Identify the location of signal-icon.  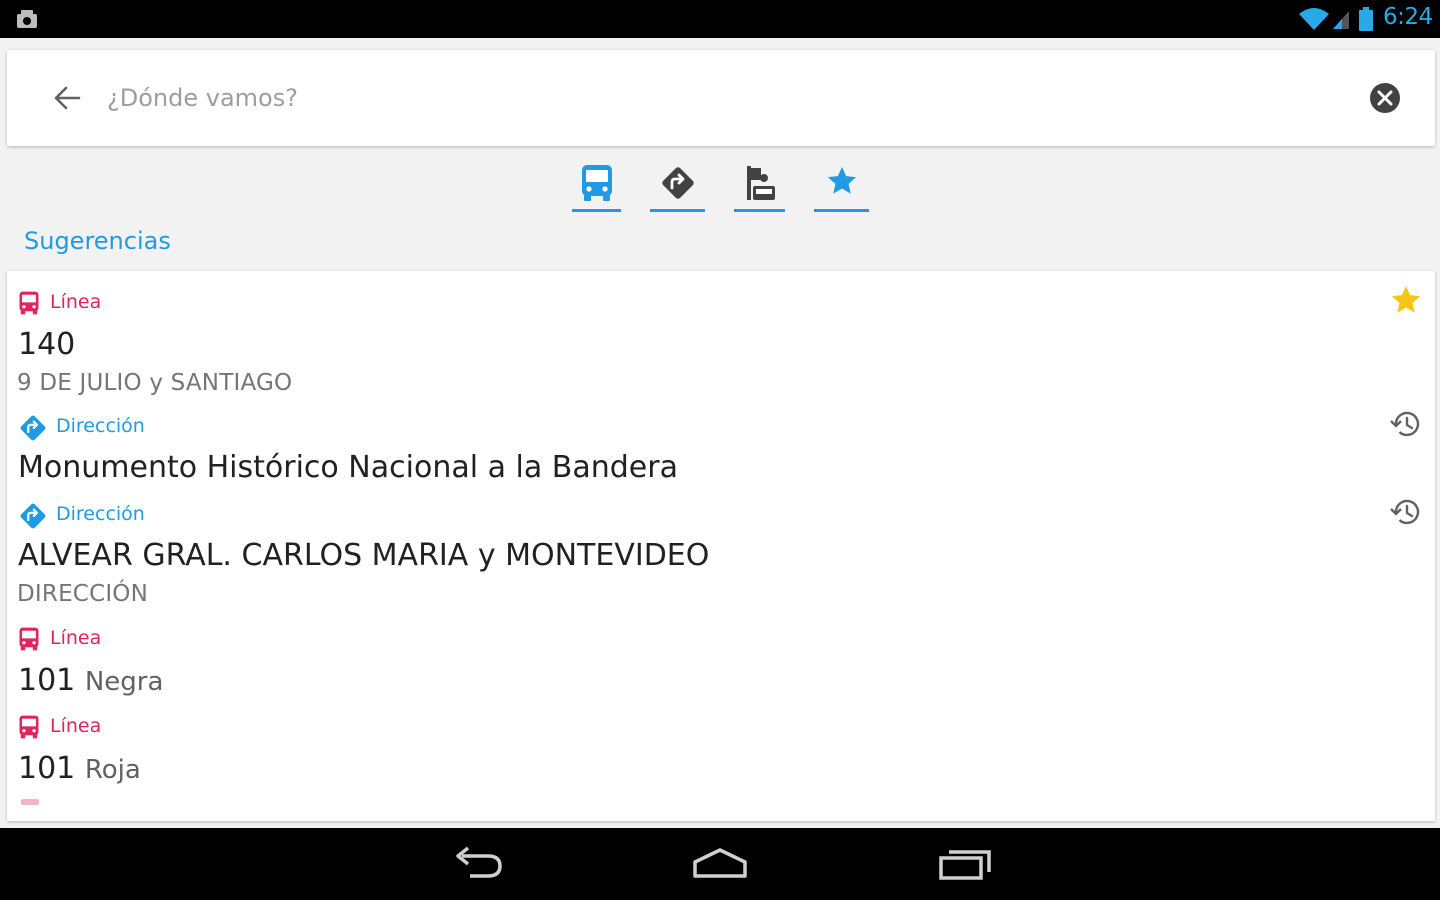
(1341, 20).